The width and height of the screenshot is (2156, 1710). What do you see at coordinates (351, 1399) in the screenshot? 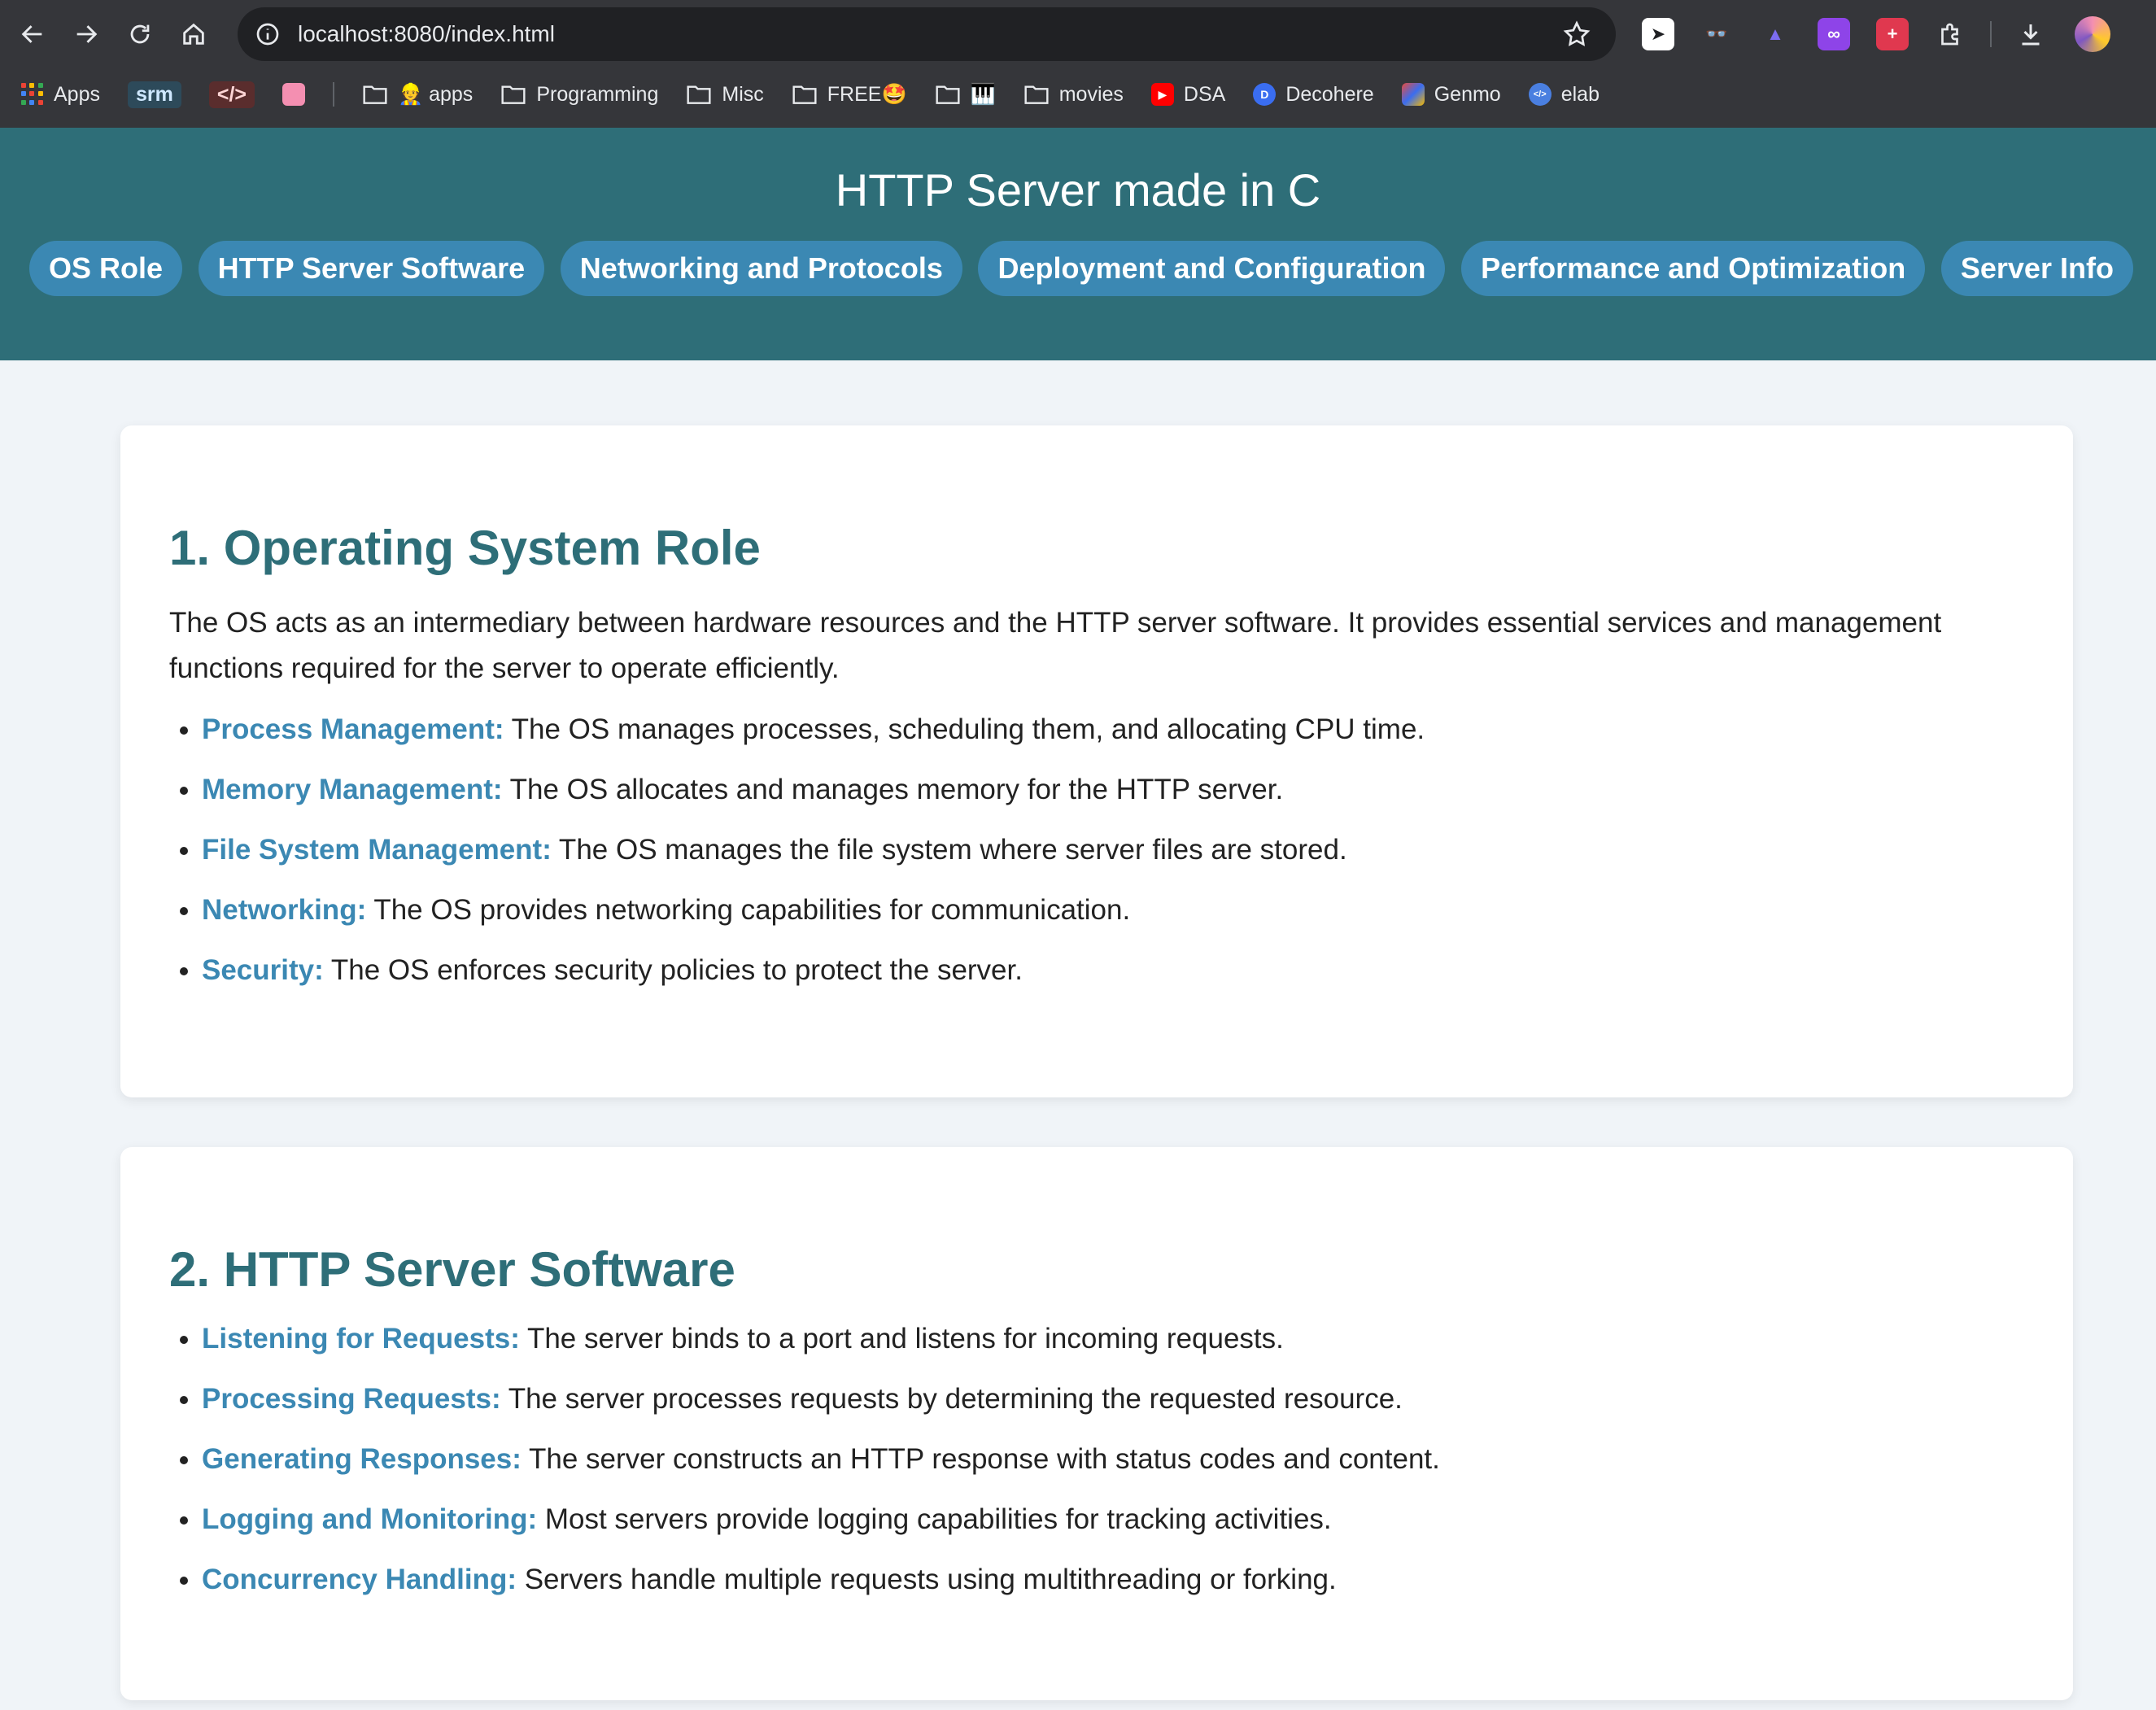
I see `list-item-term: Processing Requests:` at bounding box center [351, 1399].